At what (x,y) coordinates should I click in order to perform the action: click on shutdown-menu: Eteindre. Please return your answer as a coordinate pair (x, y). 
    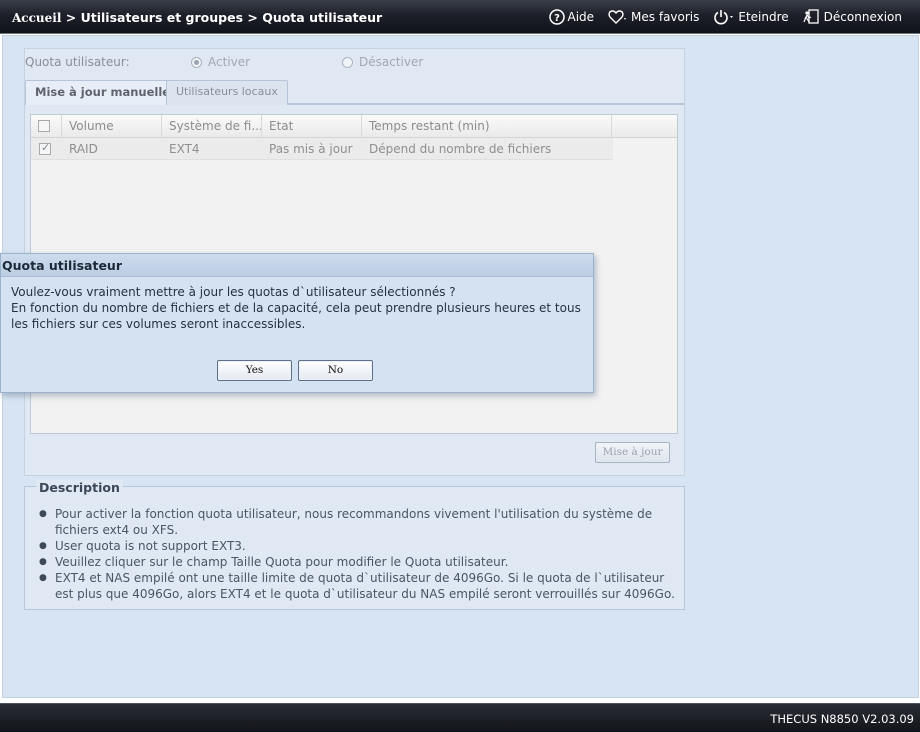
    Looking at the image, I should click on (751, 17).